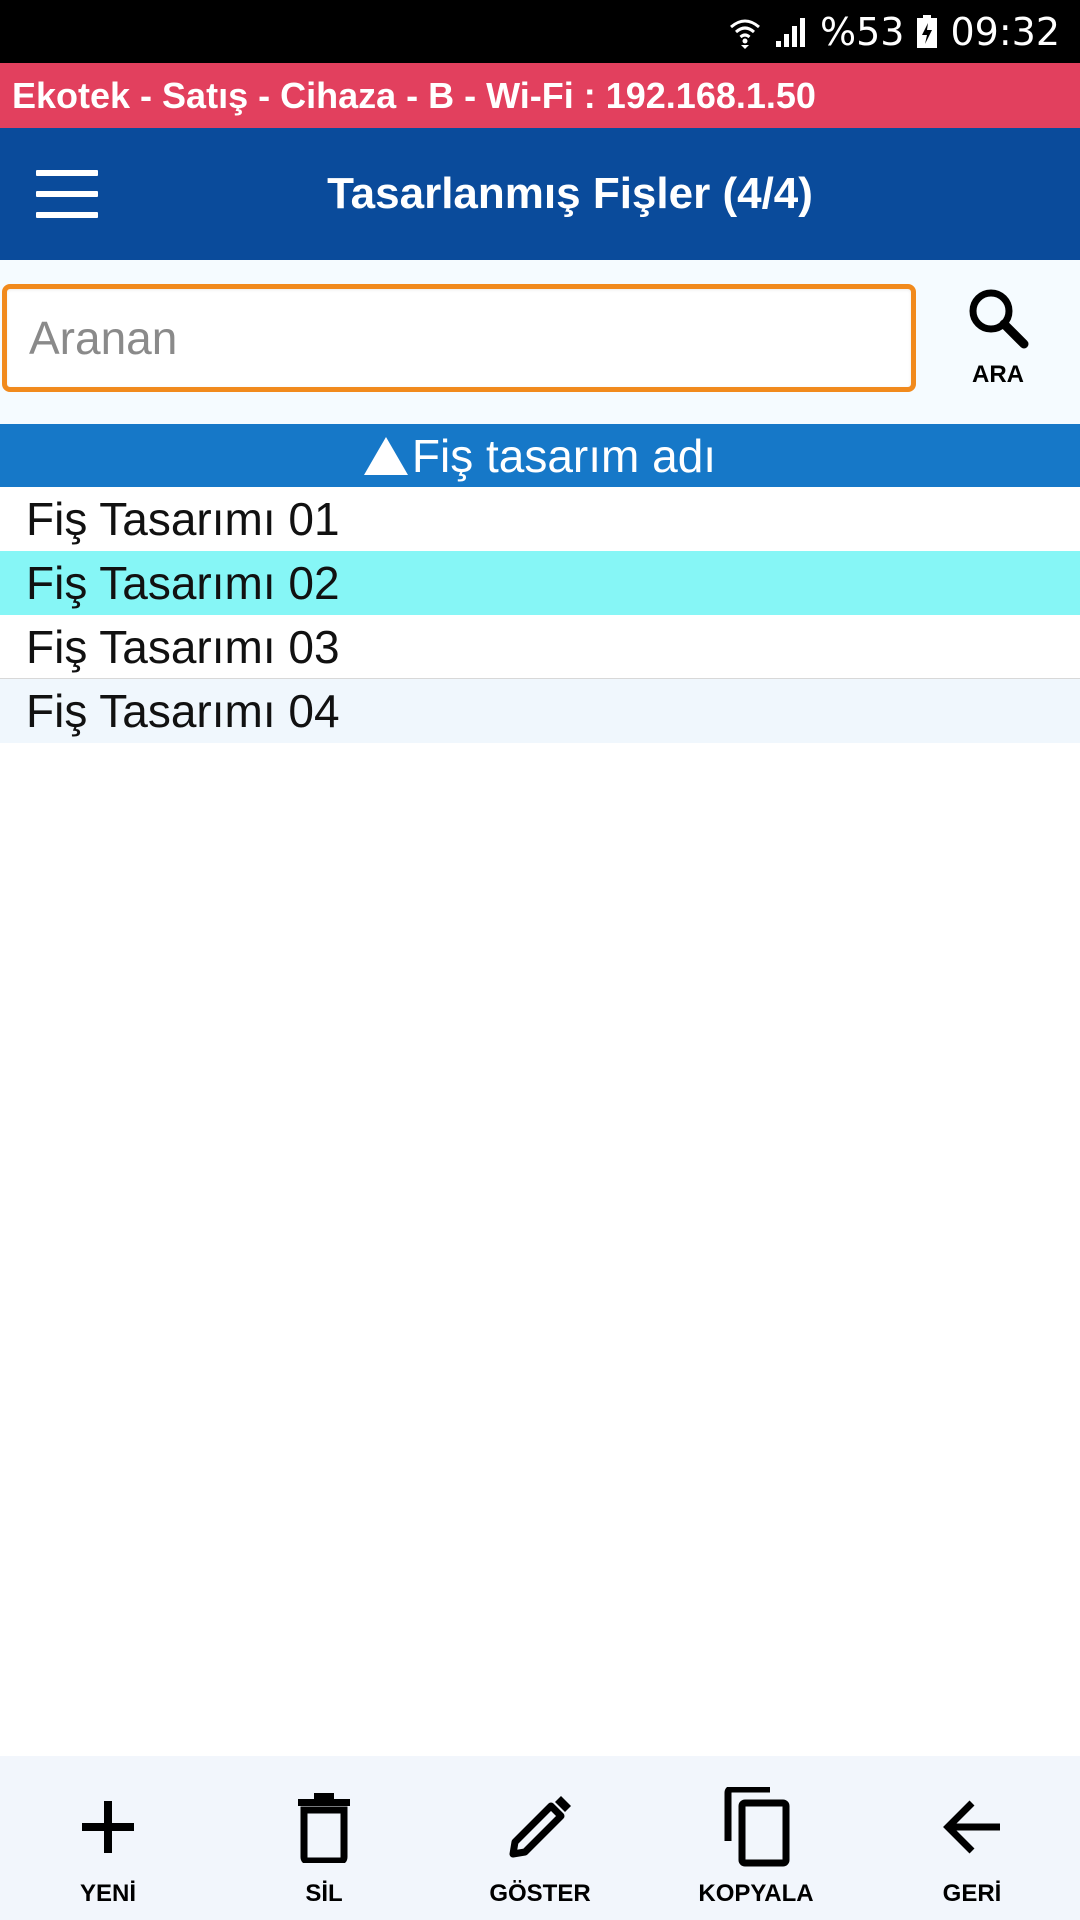  I want to click on clock: 09:32, so click(1005, 31).